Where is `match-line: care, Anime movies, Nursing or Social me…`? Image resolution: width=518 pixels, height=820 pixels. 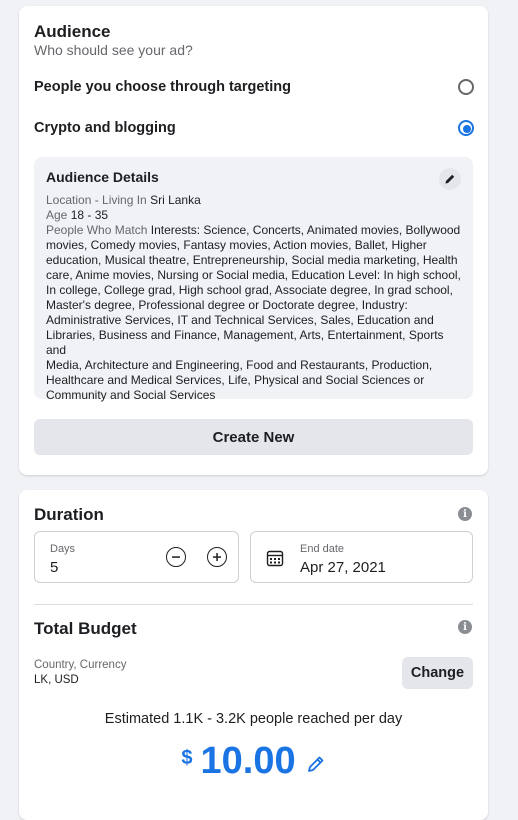
match-line: care, Anime movies, Nursing or Social me… is located at coordinates (253, 275).